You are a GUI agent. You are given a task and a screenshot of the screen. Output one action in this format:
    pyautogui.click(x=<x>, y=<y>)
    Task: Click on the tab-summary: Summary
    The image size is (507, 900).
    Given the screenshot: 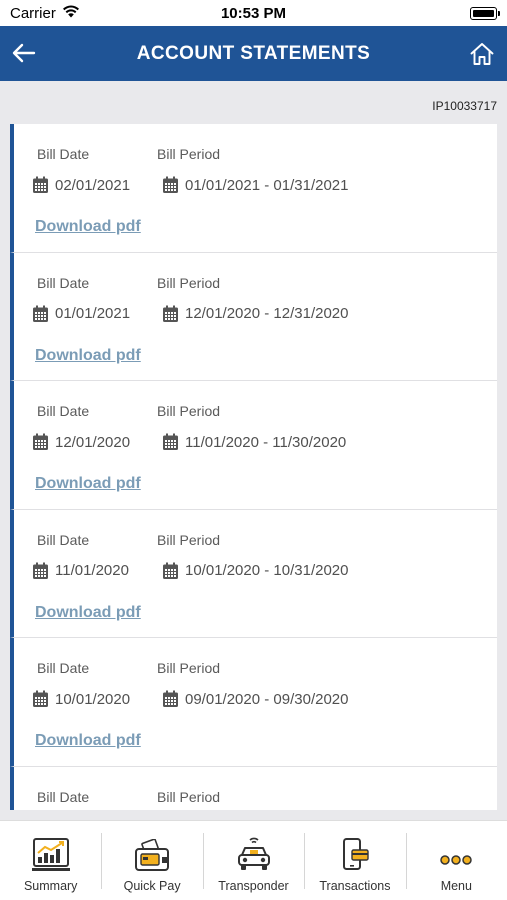 What is the action you would take?
    pyautogui.click(x=50, y=860)
    